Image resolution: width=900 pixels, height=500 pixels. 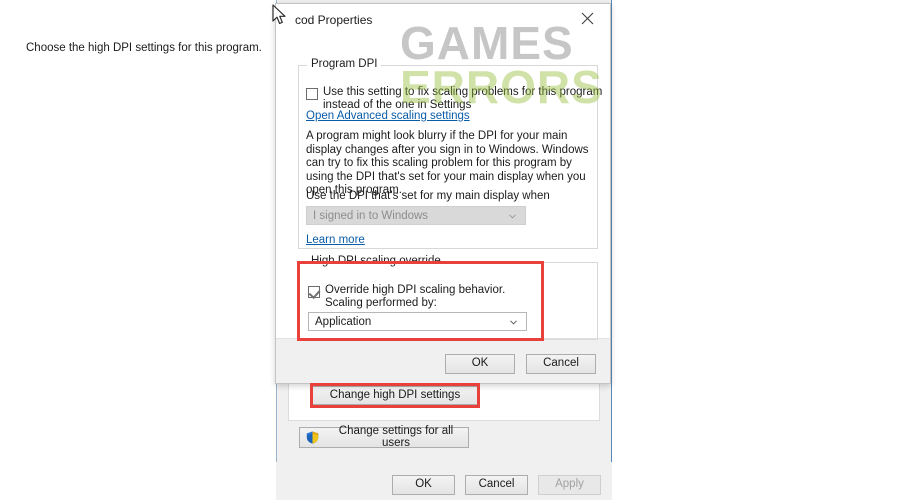 I want to click on dialog-titlebar: cod Properties, so click(x=443, y=19).